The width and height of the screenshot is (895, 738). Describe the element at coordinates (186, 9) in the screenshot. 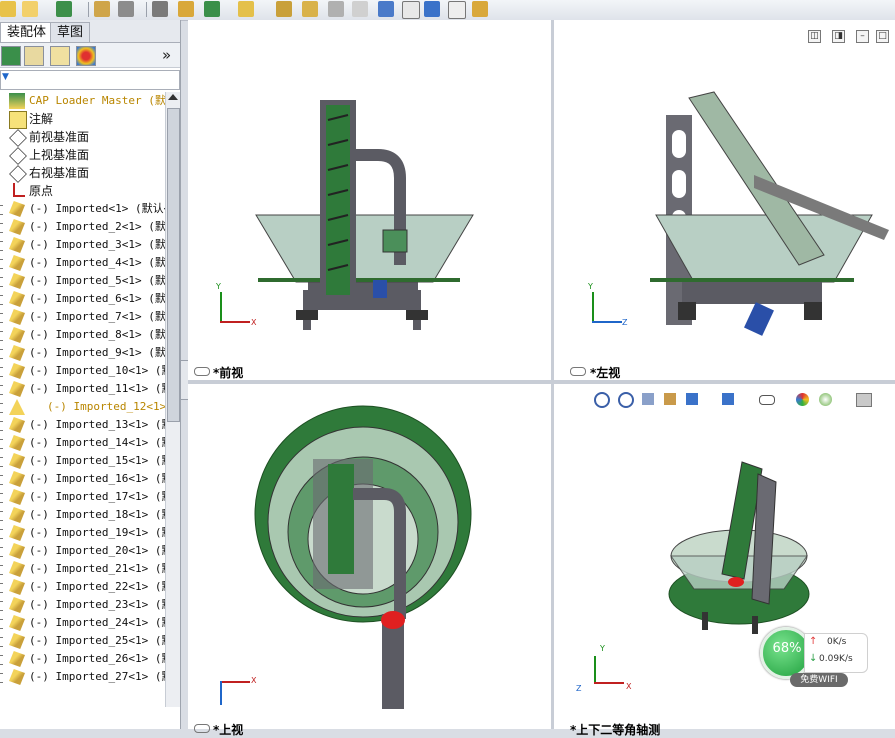

I see `smart-mate-icon` at that location.